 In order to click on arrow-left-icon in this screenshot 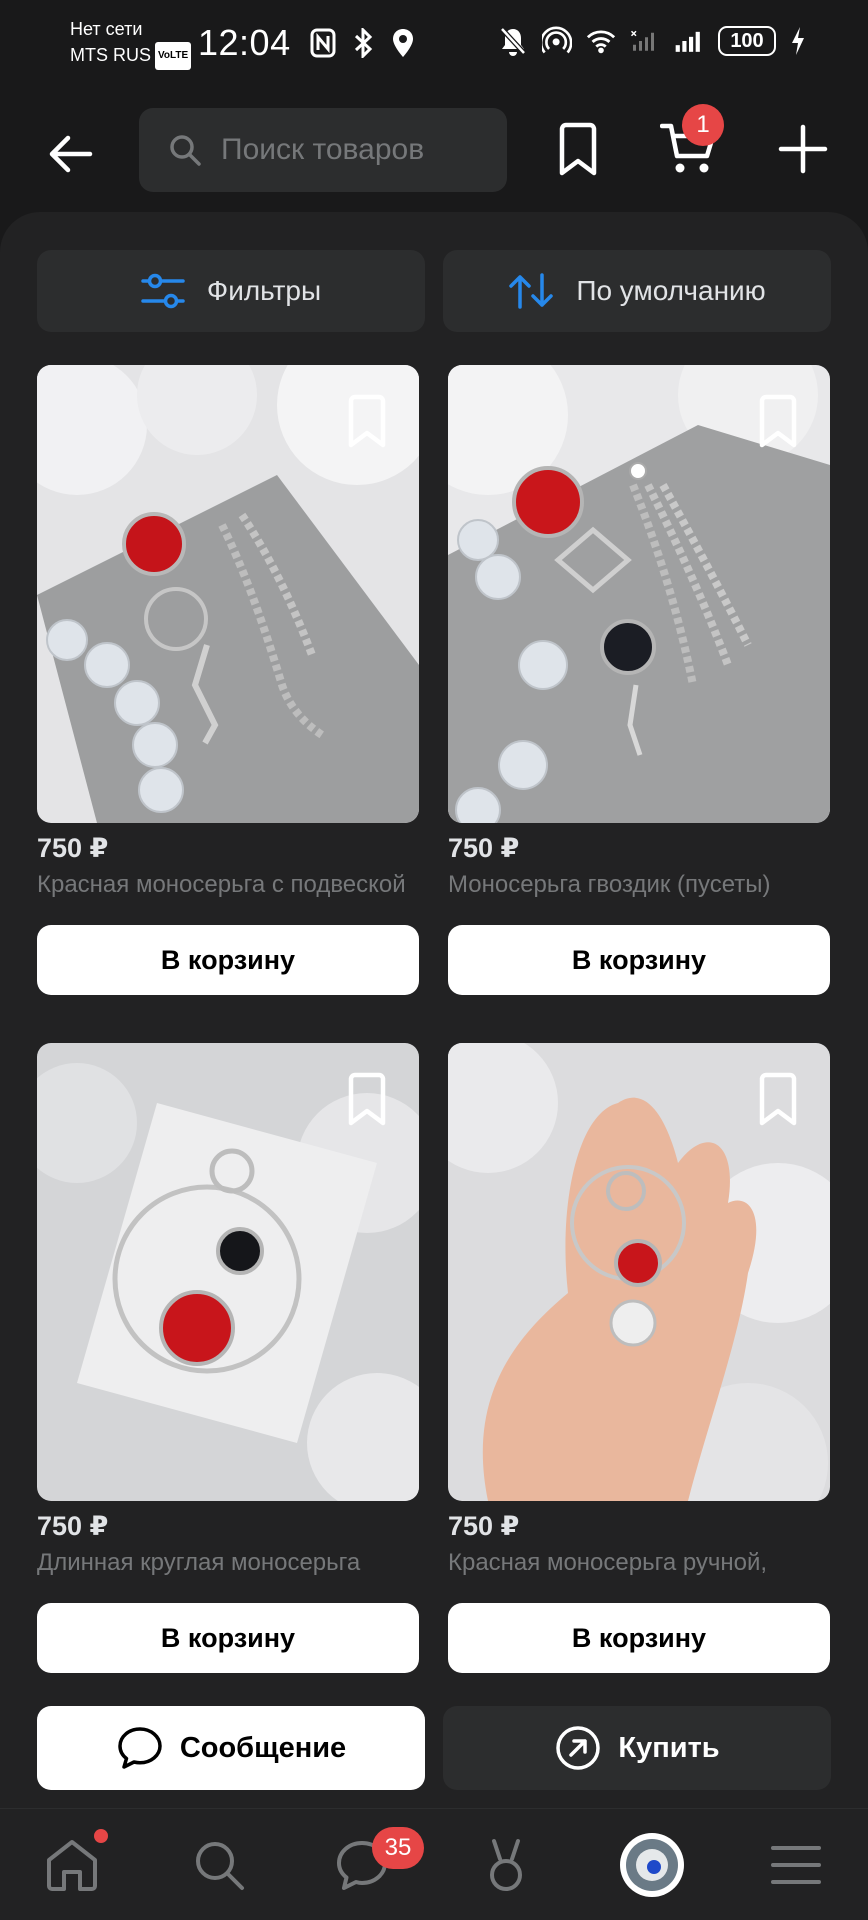, I will do `click(71, 154)`.